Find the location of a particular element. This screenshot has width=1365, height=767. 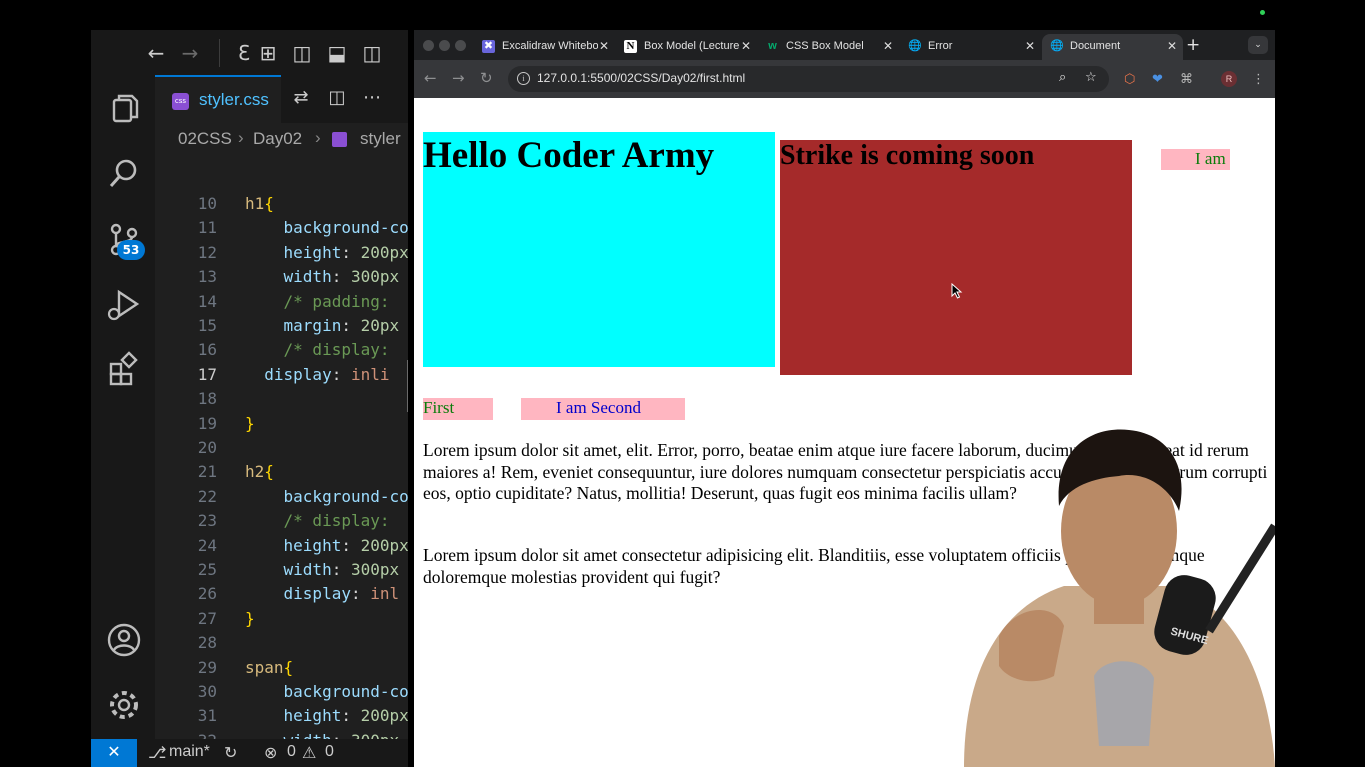

line-number: 25 is located at coordinates (207, 569).